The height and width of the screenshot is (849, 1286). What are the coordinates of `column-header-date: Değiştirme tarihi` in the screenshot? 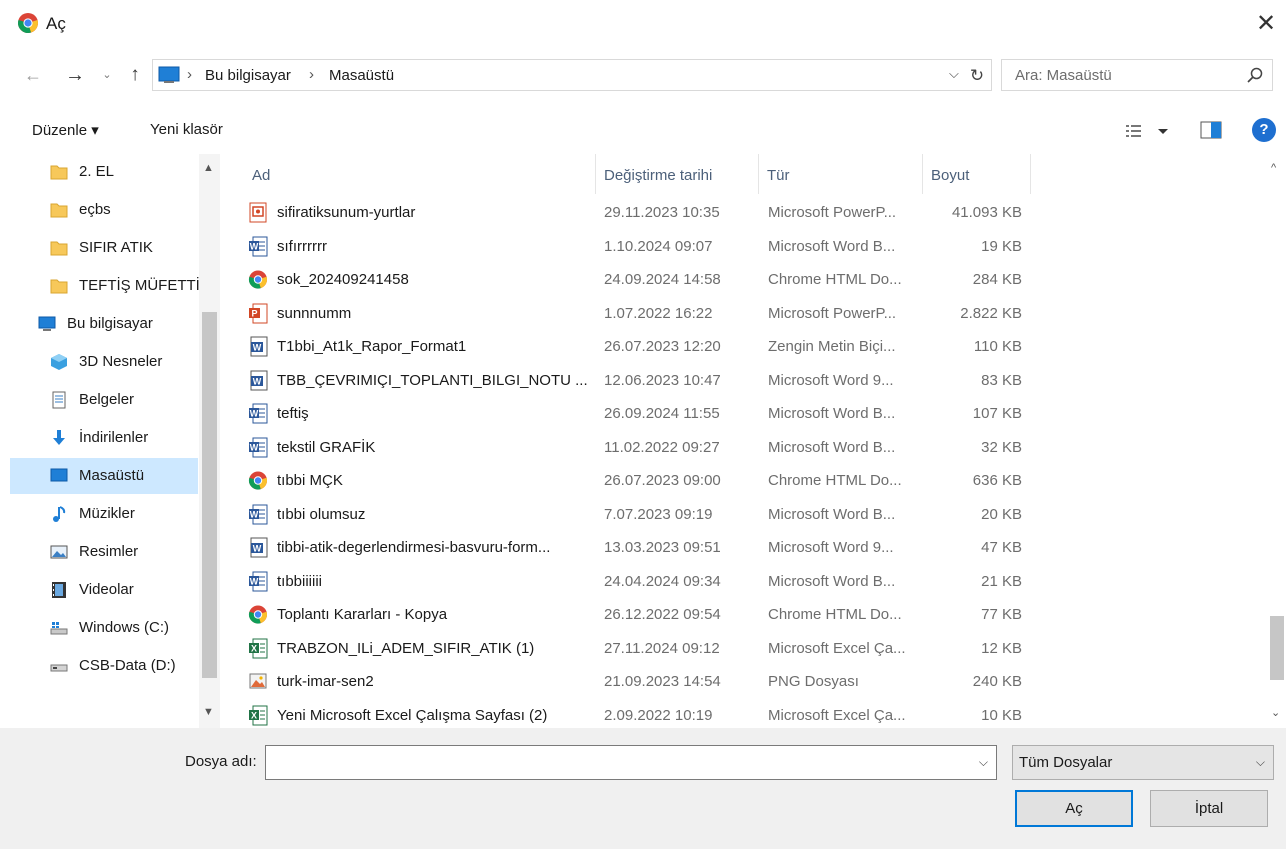 It's located at (677, 174).